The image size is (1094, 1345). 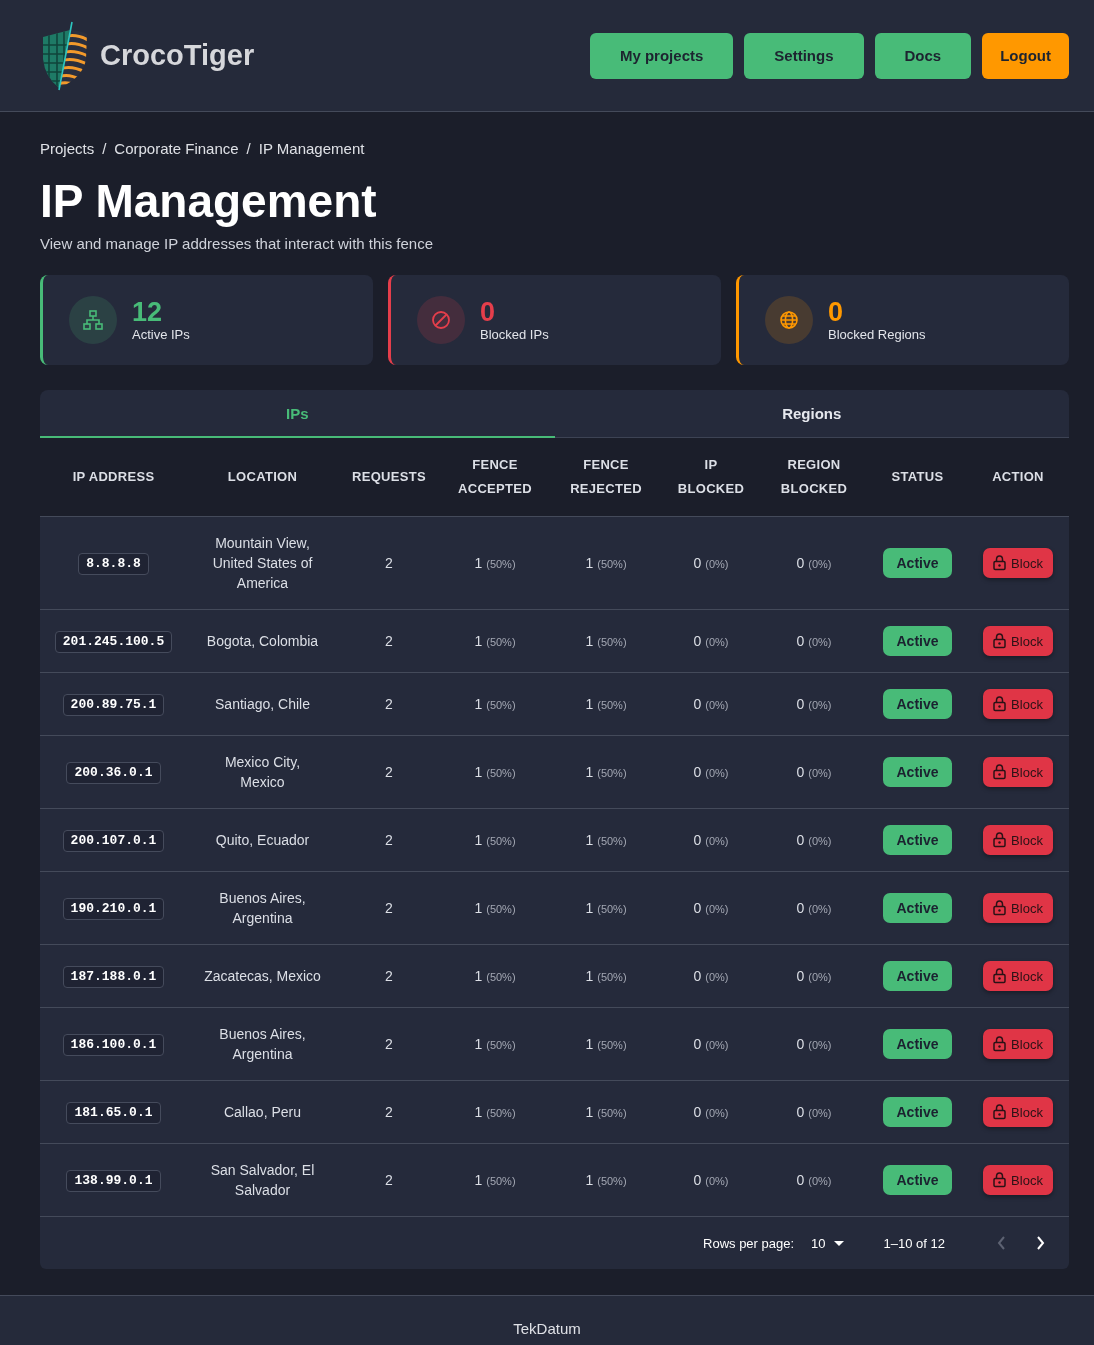 I want to click on nav-button: Logout, so click(x=1025, y=55).